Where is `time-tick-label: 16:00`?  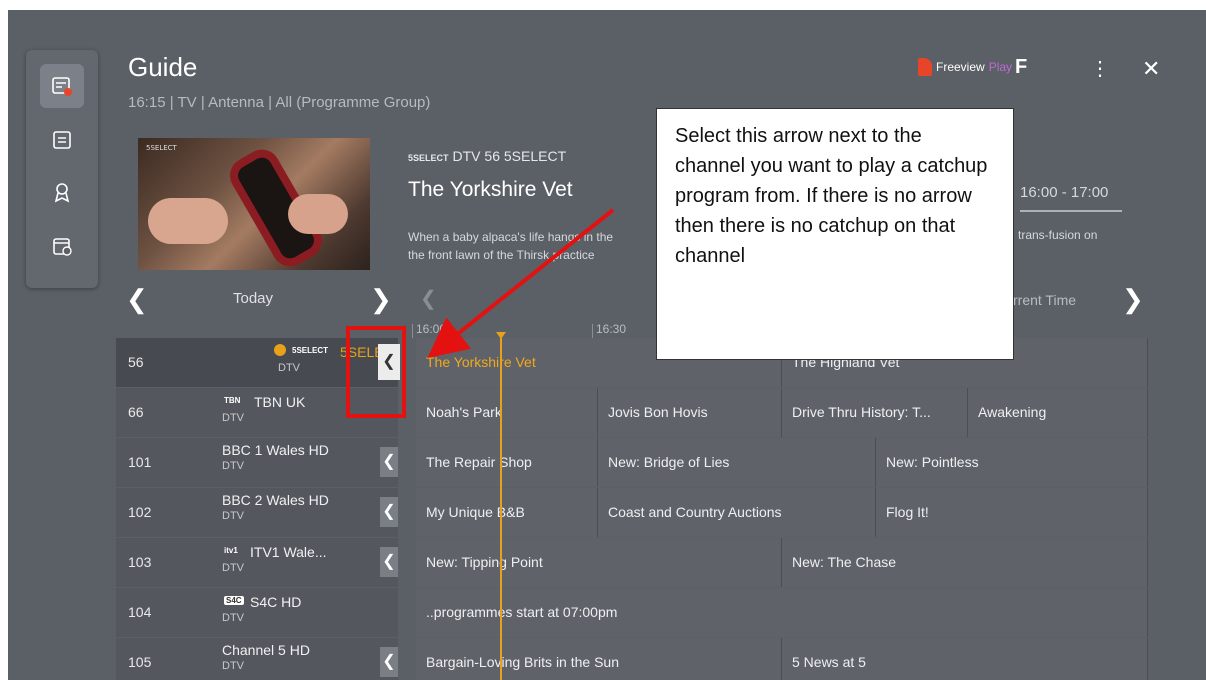
time-tick-label: 16:00 is located at coordinates (431, 329).